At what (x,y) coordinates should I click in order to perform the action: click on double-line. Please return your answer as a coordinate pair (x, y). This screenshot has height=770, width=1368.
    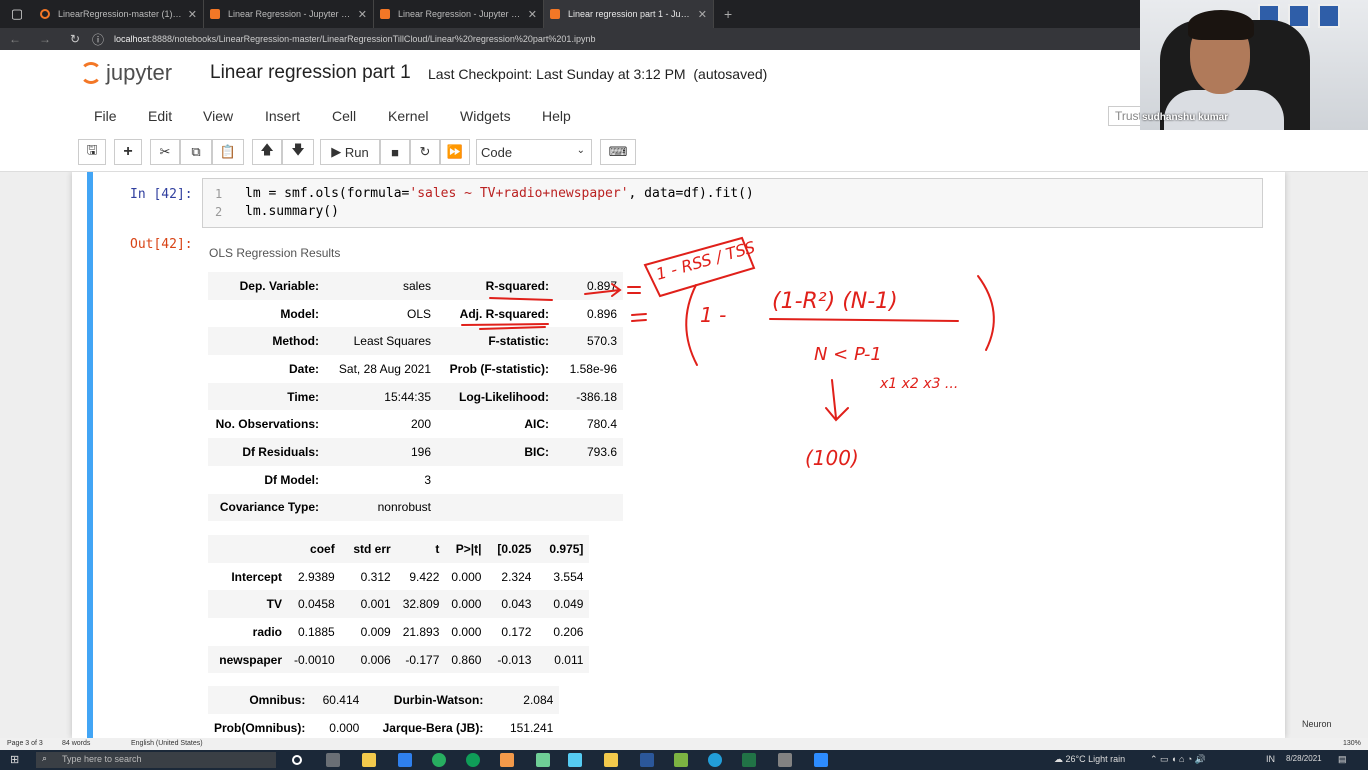
    Looking at the image, I should click on (634, 290).